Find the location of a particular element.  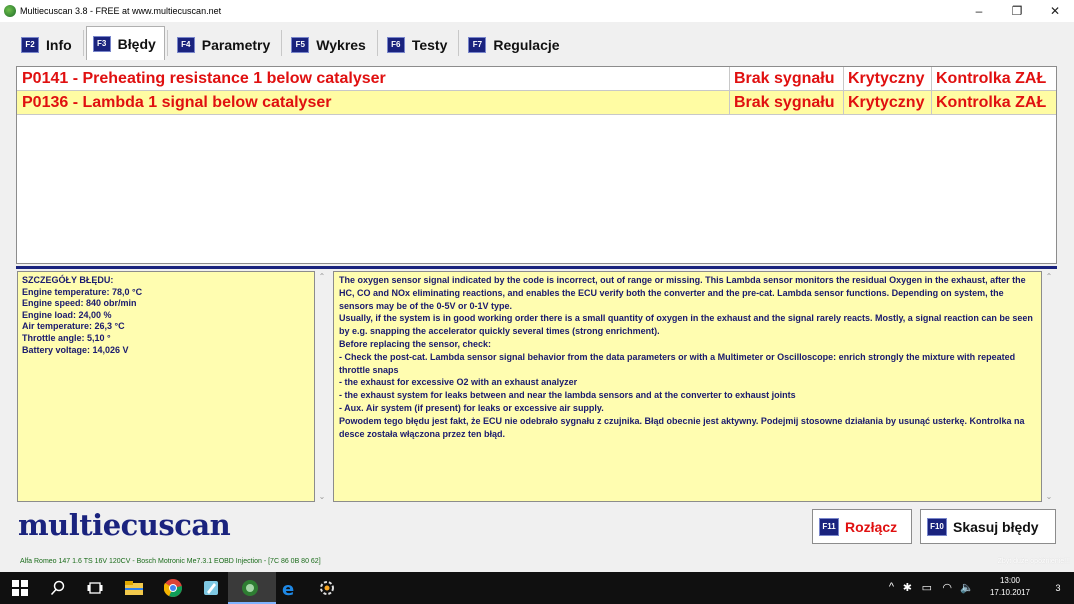

notification-center-icon: 3 is located at coordinates (1058, 588).